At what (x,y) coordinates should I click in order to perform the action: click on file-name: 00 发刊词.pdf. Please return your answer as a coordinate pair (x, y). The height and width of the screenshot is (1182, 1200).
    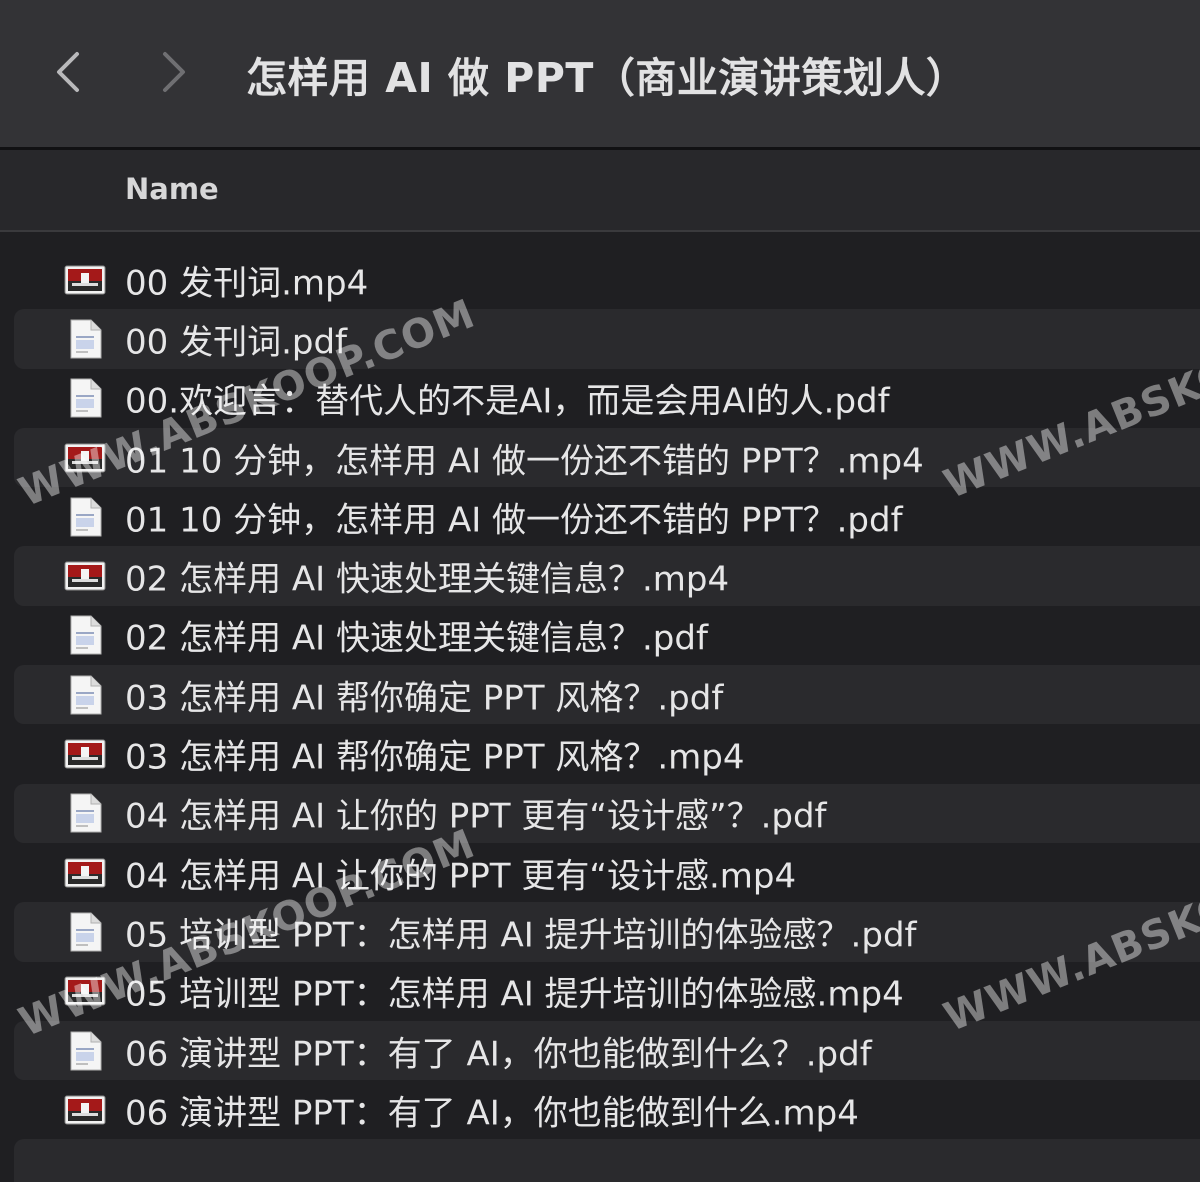
    Looking at the image, I should click on (236, 342).